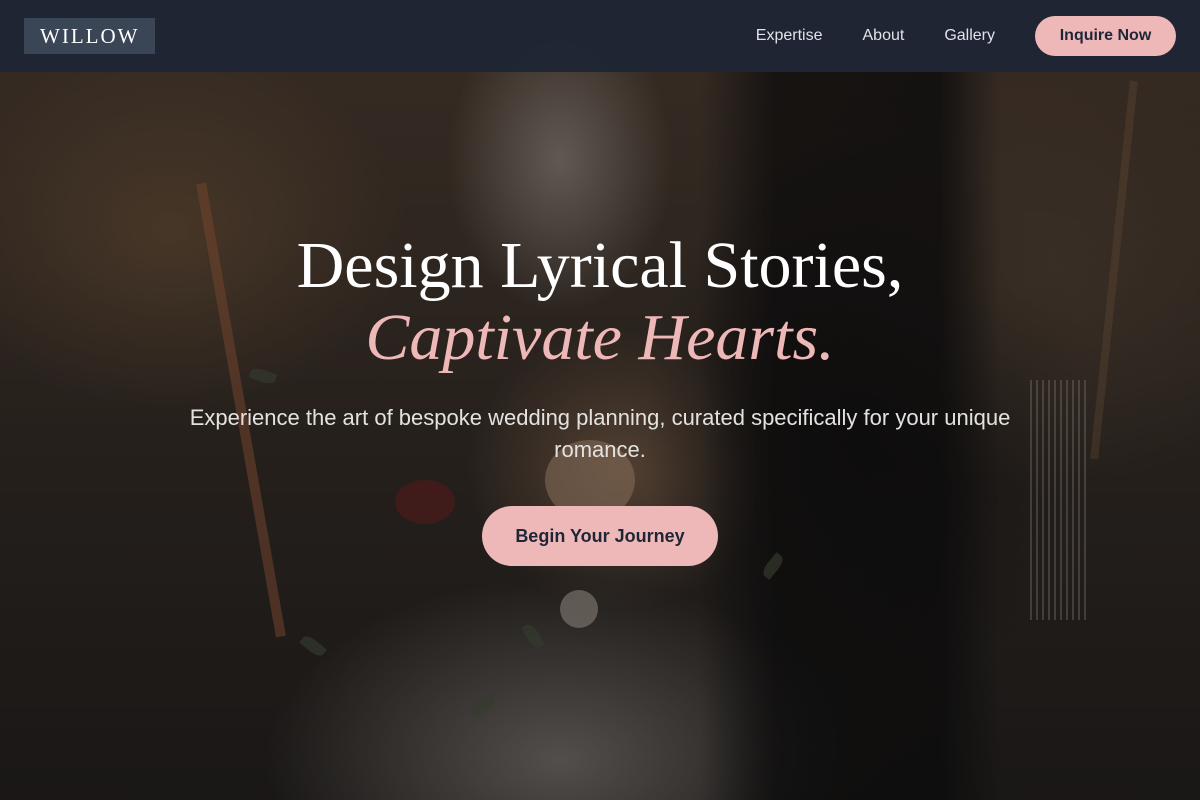  I want to click on nav-link-expertise: Expertise, so click(789, 36).